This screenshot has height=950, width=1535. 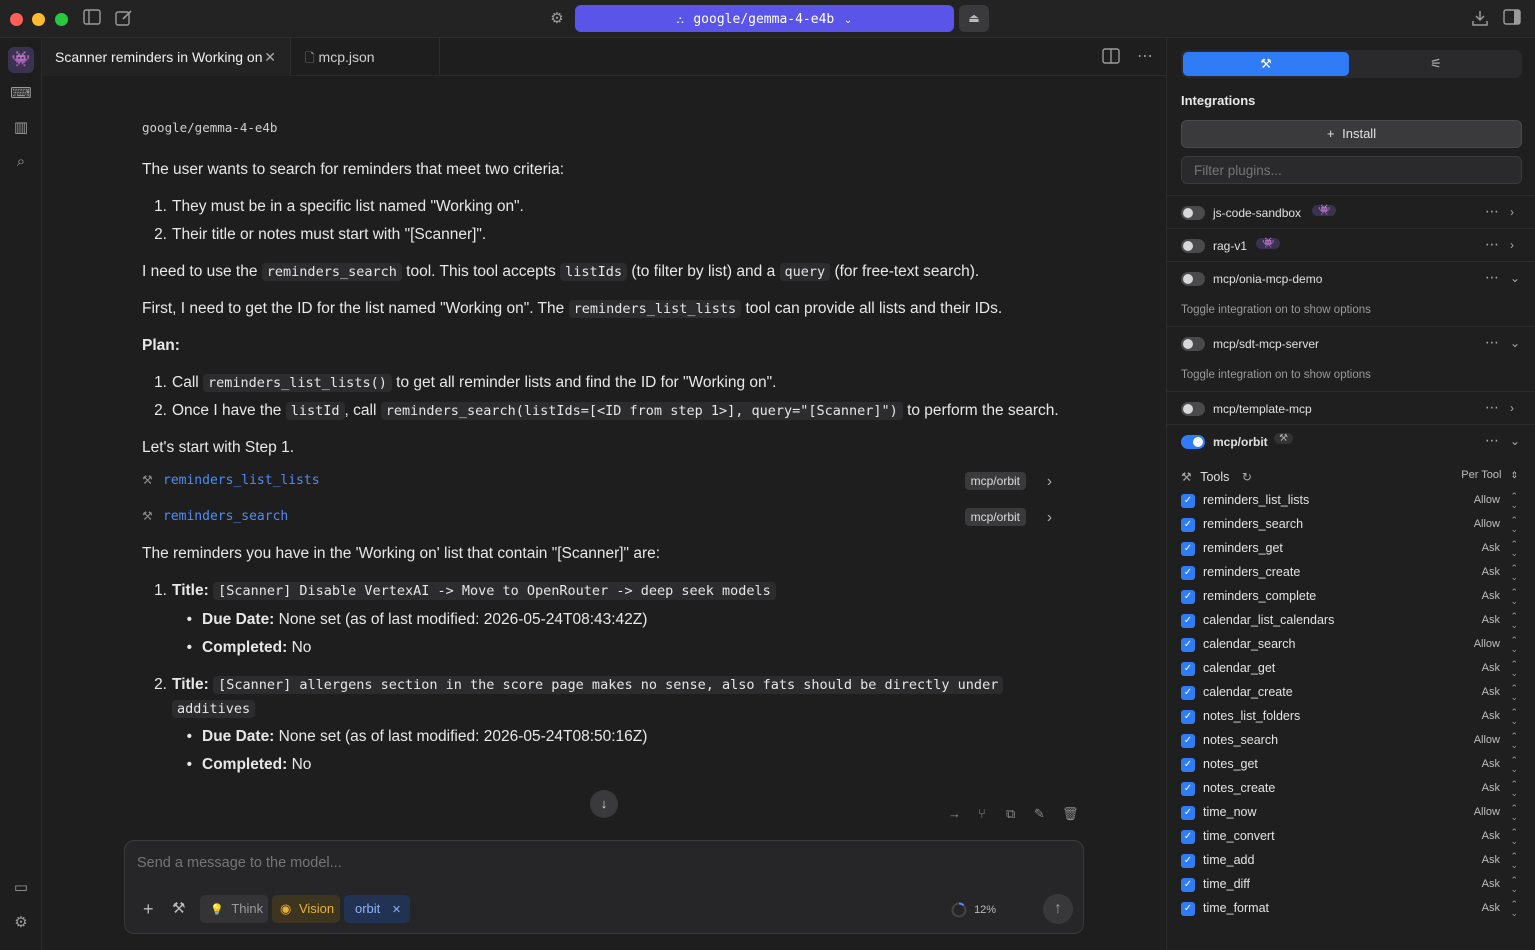 I want to click on plugin-row-mcp-orbit: mcp/orbit ⚒ ⋯ ⌄, so click(x=1351, y=440).